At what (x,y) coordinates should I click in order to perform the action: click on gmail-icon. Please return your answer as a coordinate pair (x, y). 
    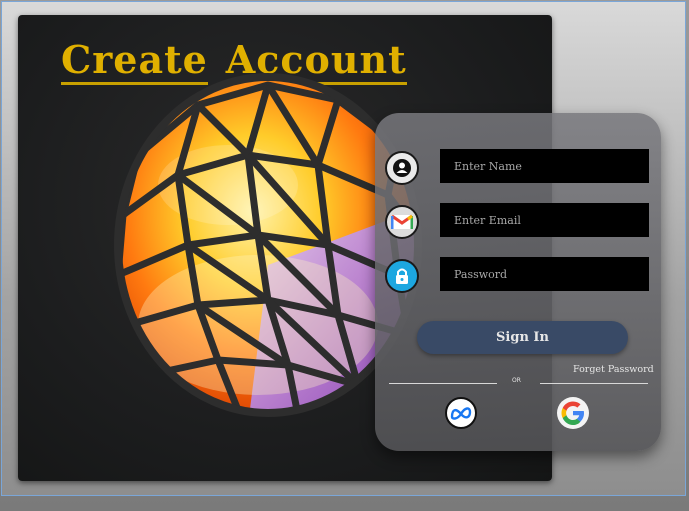
    Looking at the image, I should click on (402, 222).